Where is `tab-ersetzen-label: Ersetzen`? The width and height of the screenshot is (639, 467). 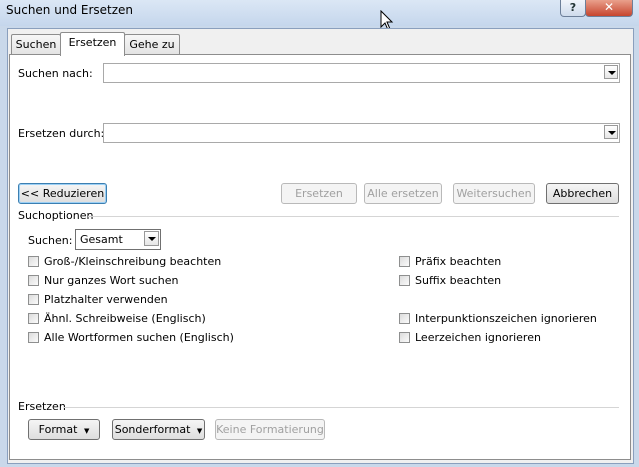 tab-ersetzen-label: Ersetzen is located at coordinates (92, 42).